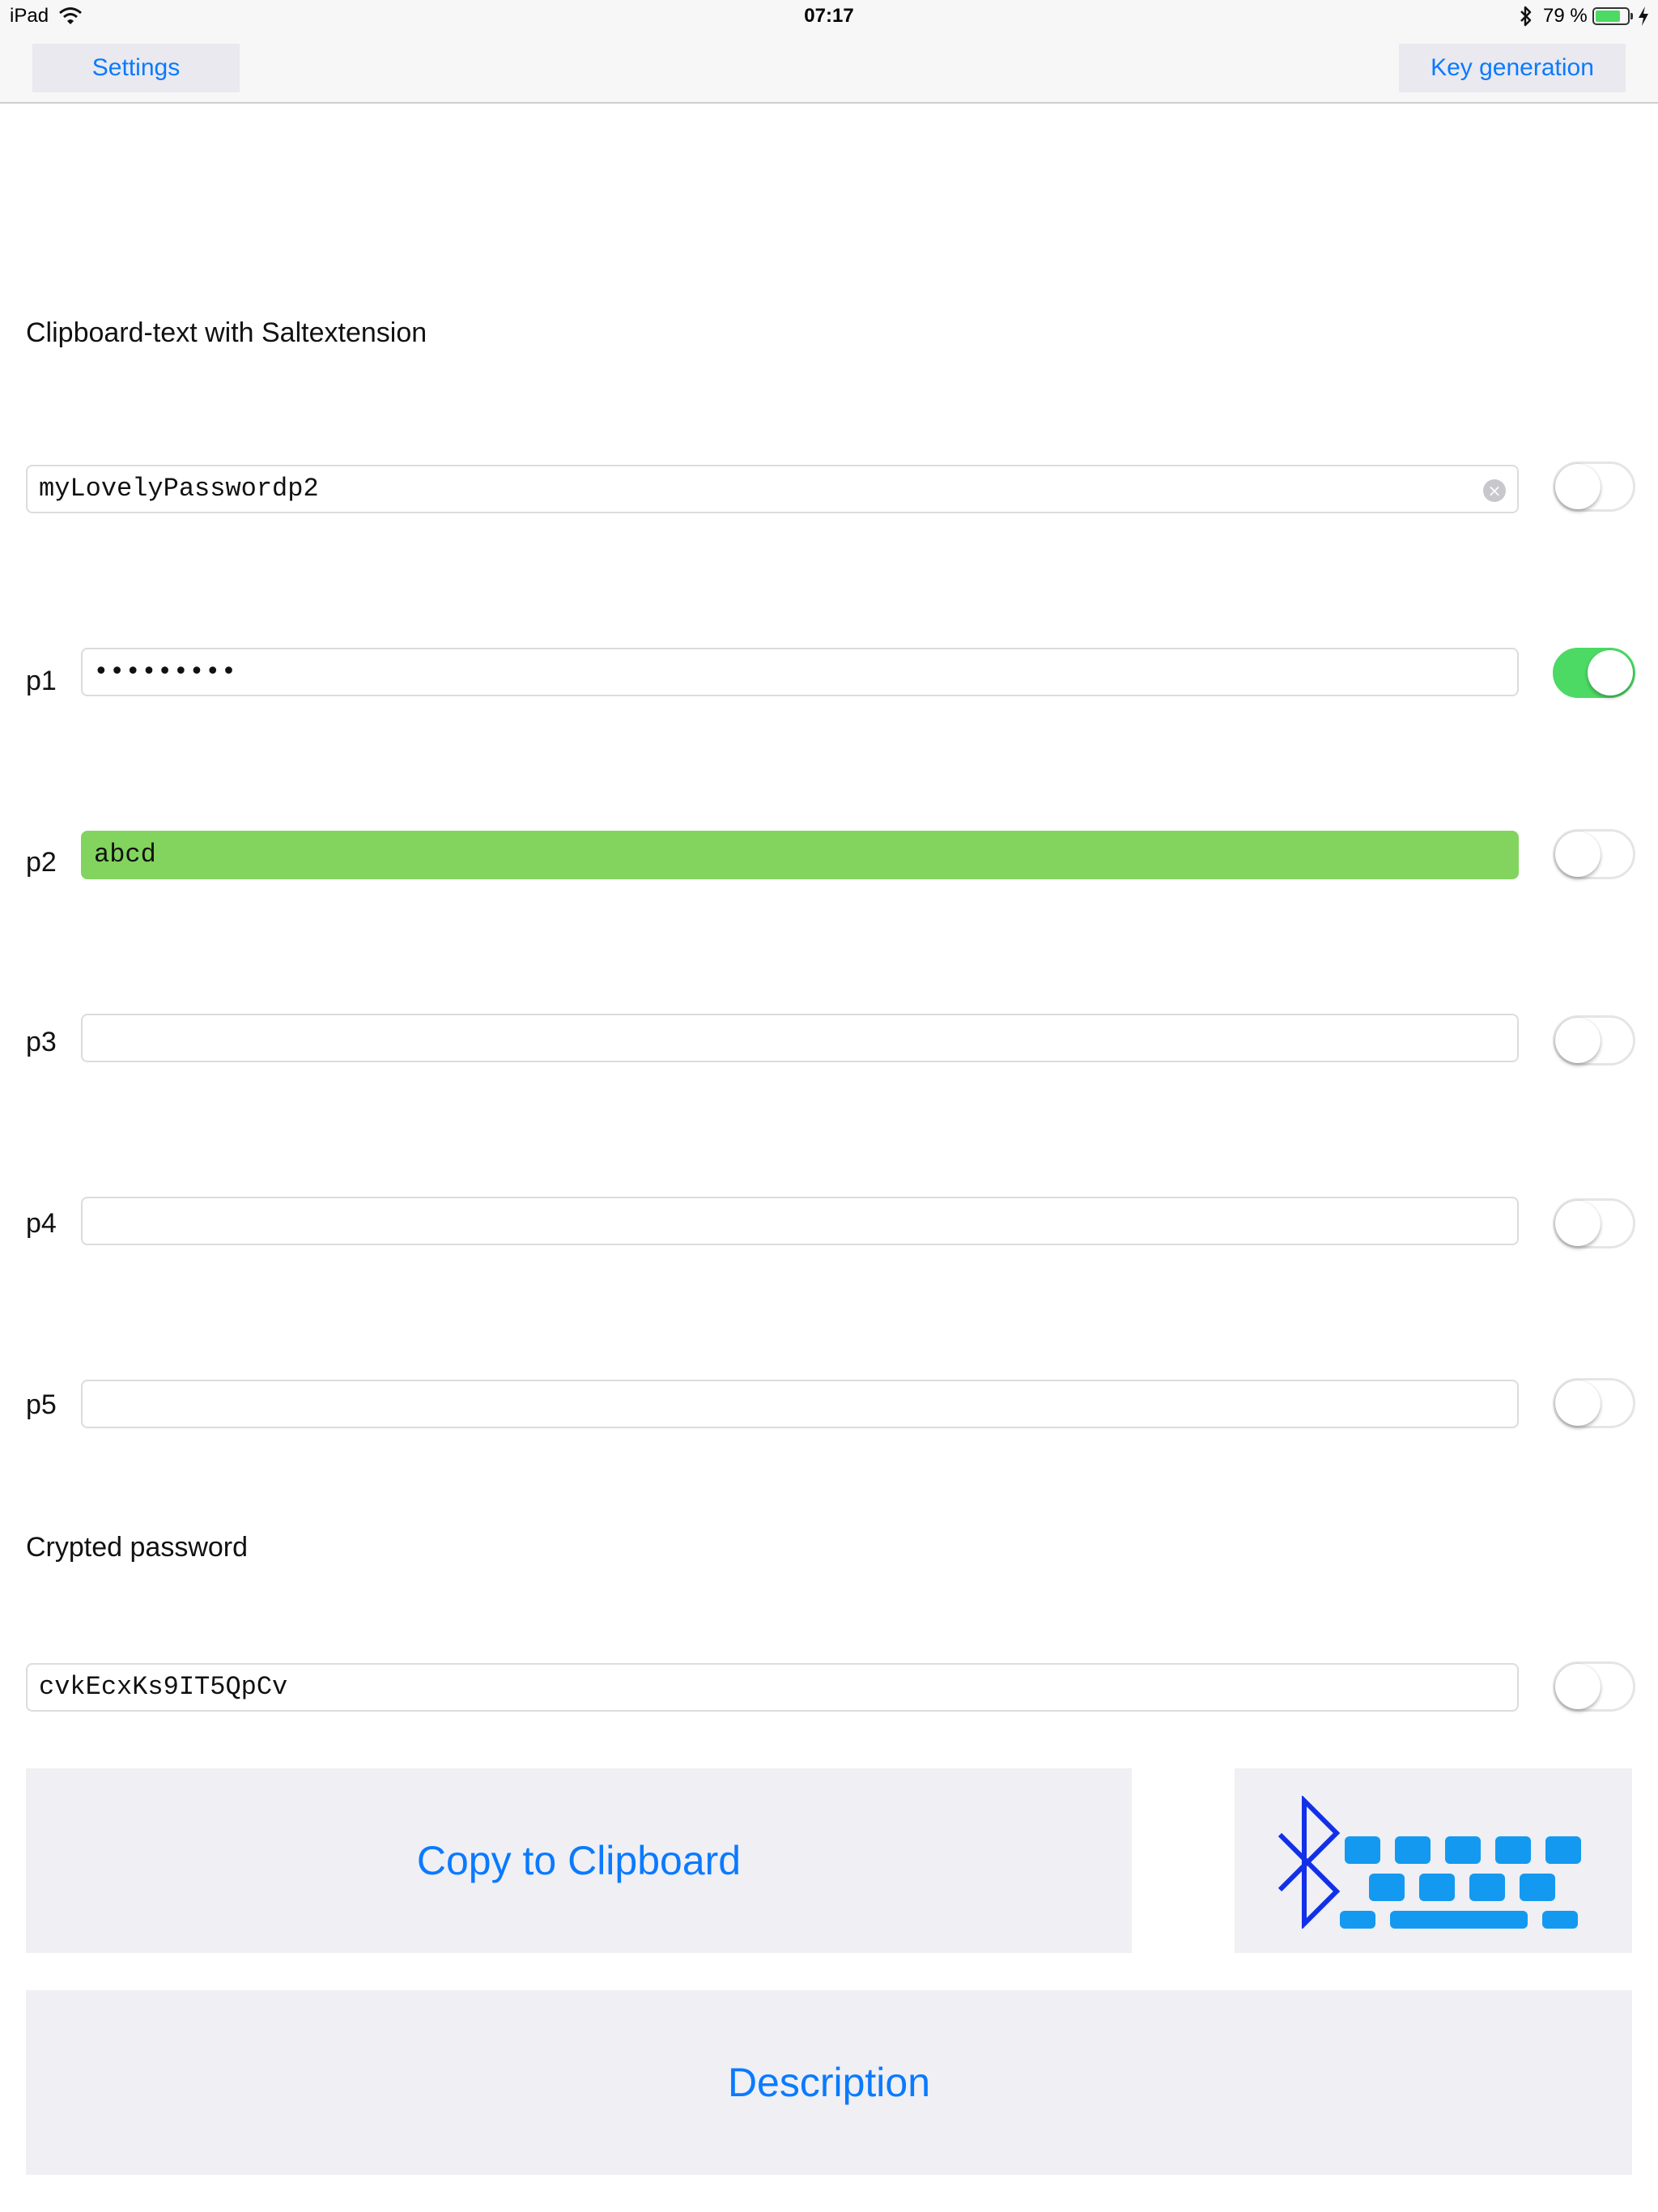  Describe the element at coordinates (125, 855) in the screenshot. I see `param-value-p2: abcd` at that location.